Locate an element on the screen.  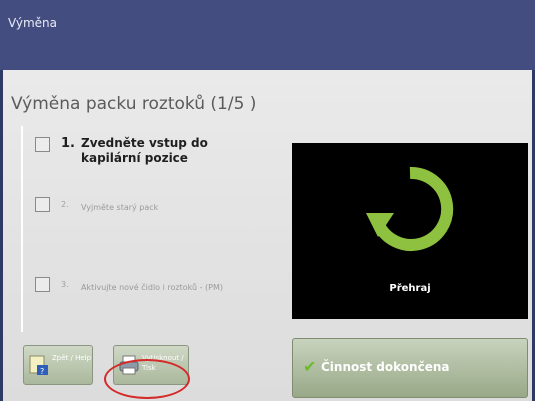
activity-done-label: Činnost dokončena is located at coordinates (385, 367).